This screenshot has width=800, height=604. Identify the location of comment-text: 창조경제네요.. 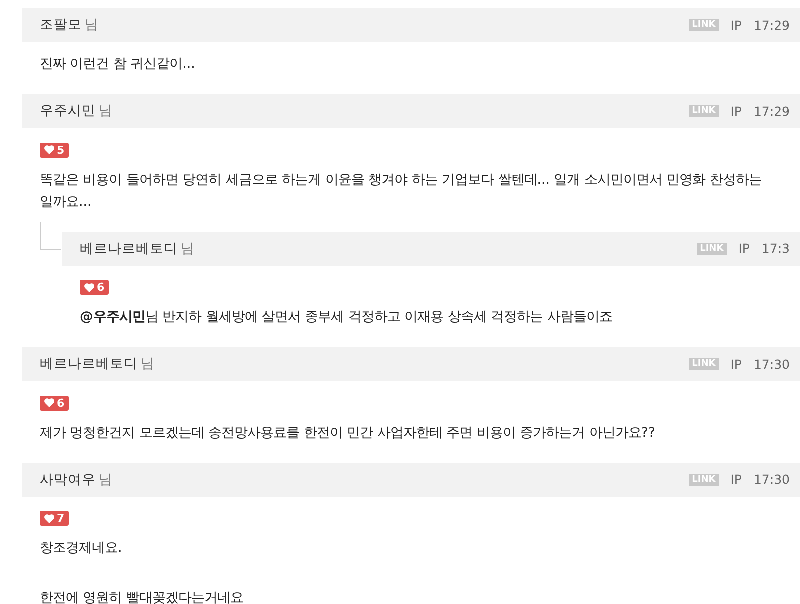
(82, 549).